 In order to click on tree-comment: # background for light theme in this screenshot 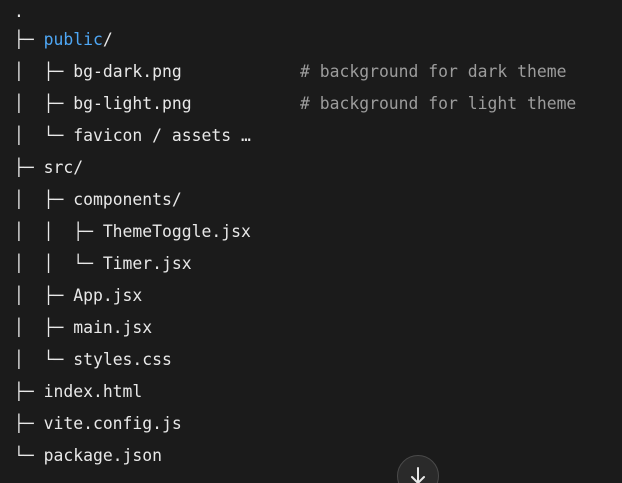, I will do `click(438, 103)`.